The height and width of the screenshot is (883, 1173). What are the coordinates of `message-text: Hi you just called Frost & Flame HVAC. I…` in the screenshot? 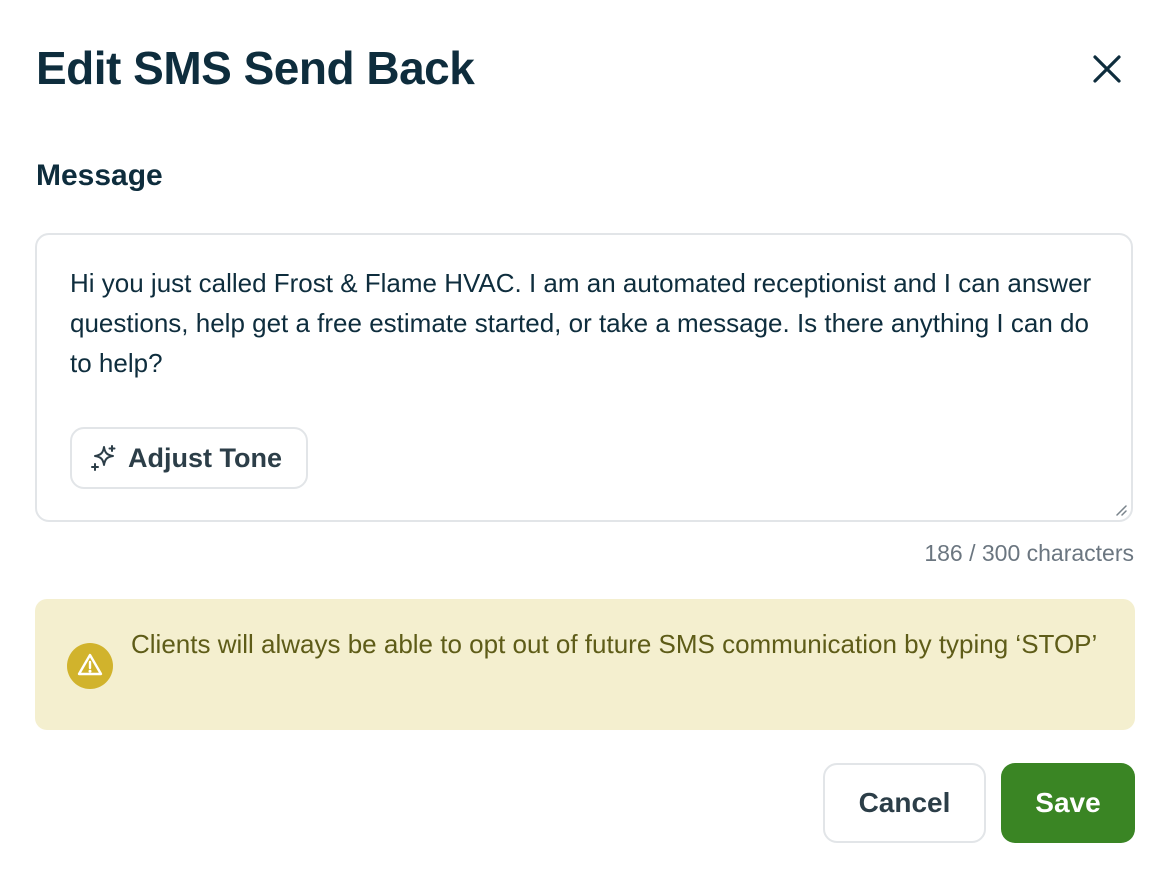 It's located at (585, 323).